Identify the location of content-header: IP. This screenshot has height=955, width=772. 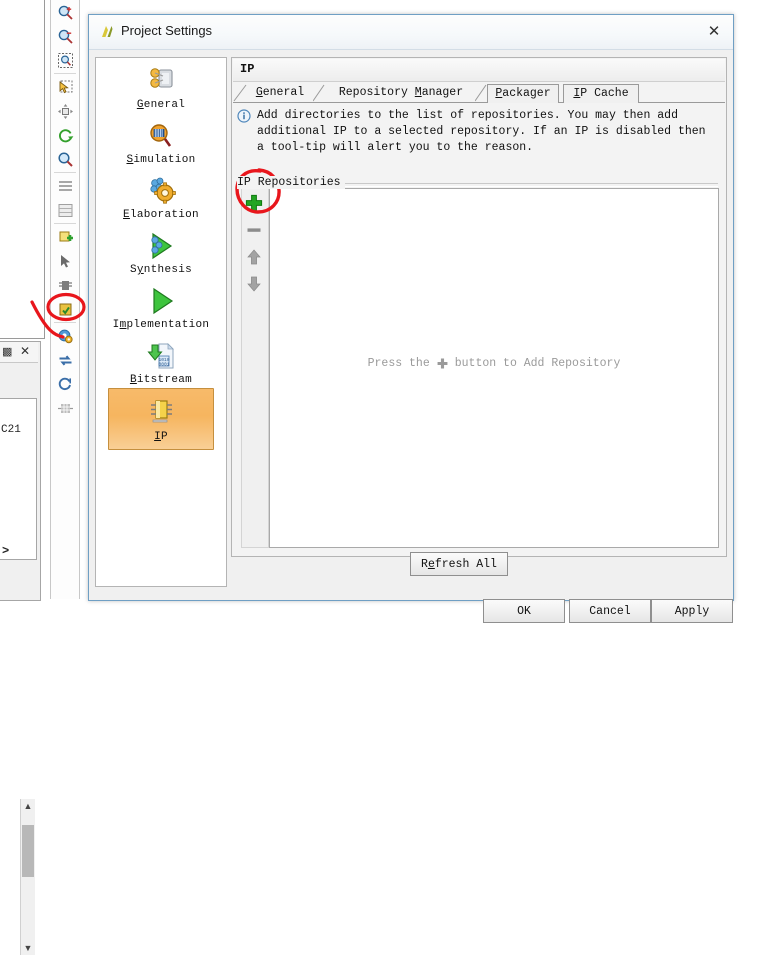
(479, 70).